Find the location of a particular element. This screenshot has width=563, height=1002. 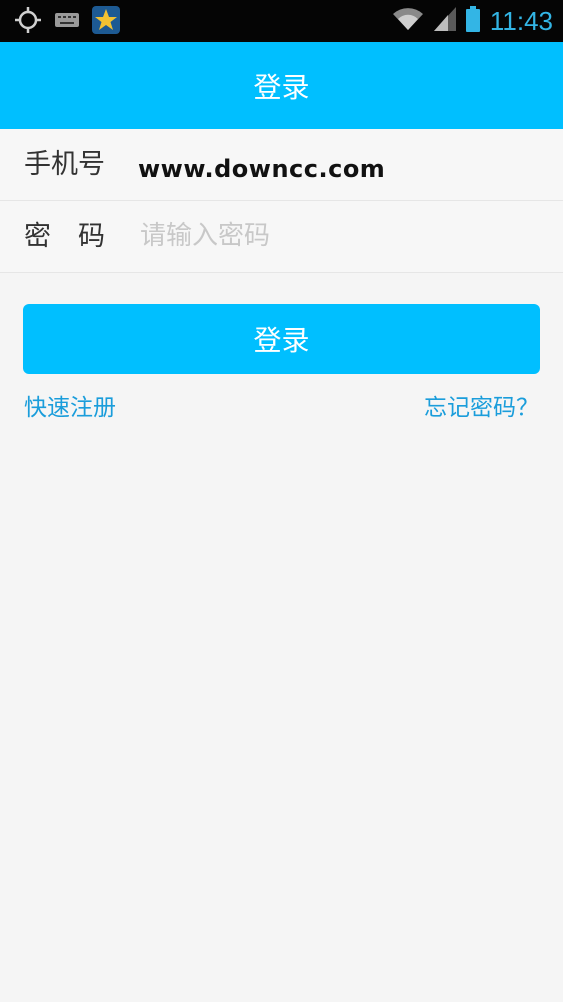

wifi-icon is located at coordinates (408, 21).